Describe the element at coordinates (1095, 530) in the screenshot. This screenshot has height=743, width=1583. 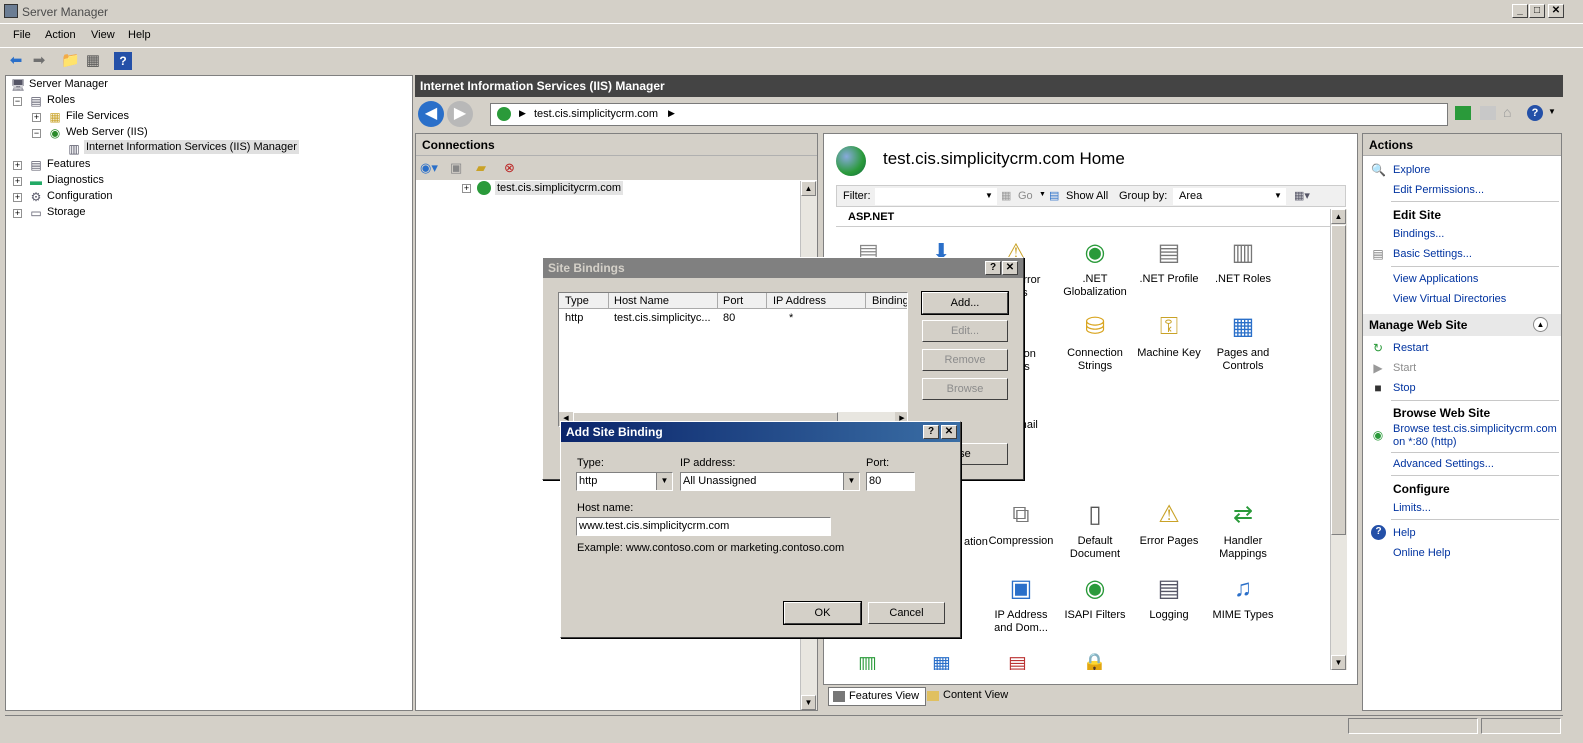
I see `feature-default-document: ▯ Default Document` at that location.